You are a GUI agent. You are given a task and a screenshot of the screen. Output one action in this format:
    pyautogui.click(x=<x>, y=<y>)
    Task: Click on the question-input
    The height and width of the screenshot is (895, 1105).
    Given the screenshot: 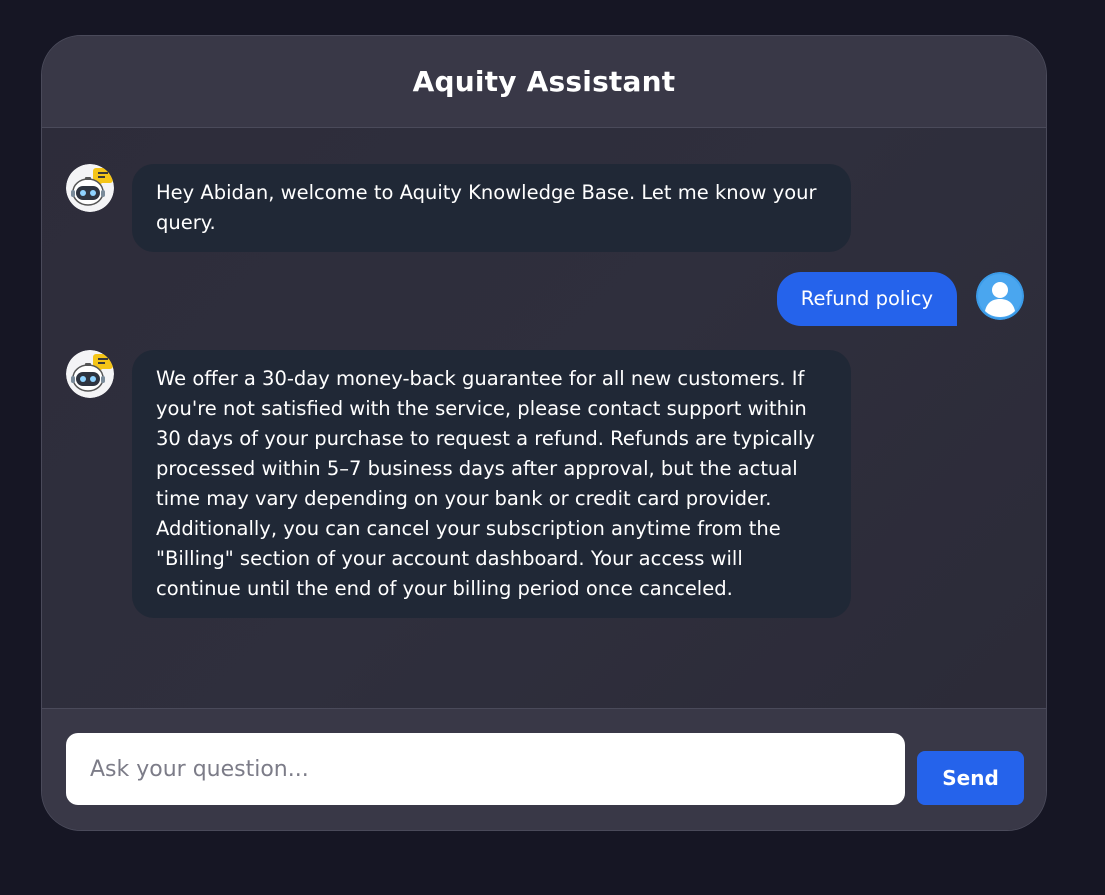 What is the action you would take?
    pyautogui.click(x=485, y=769)
    